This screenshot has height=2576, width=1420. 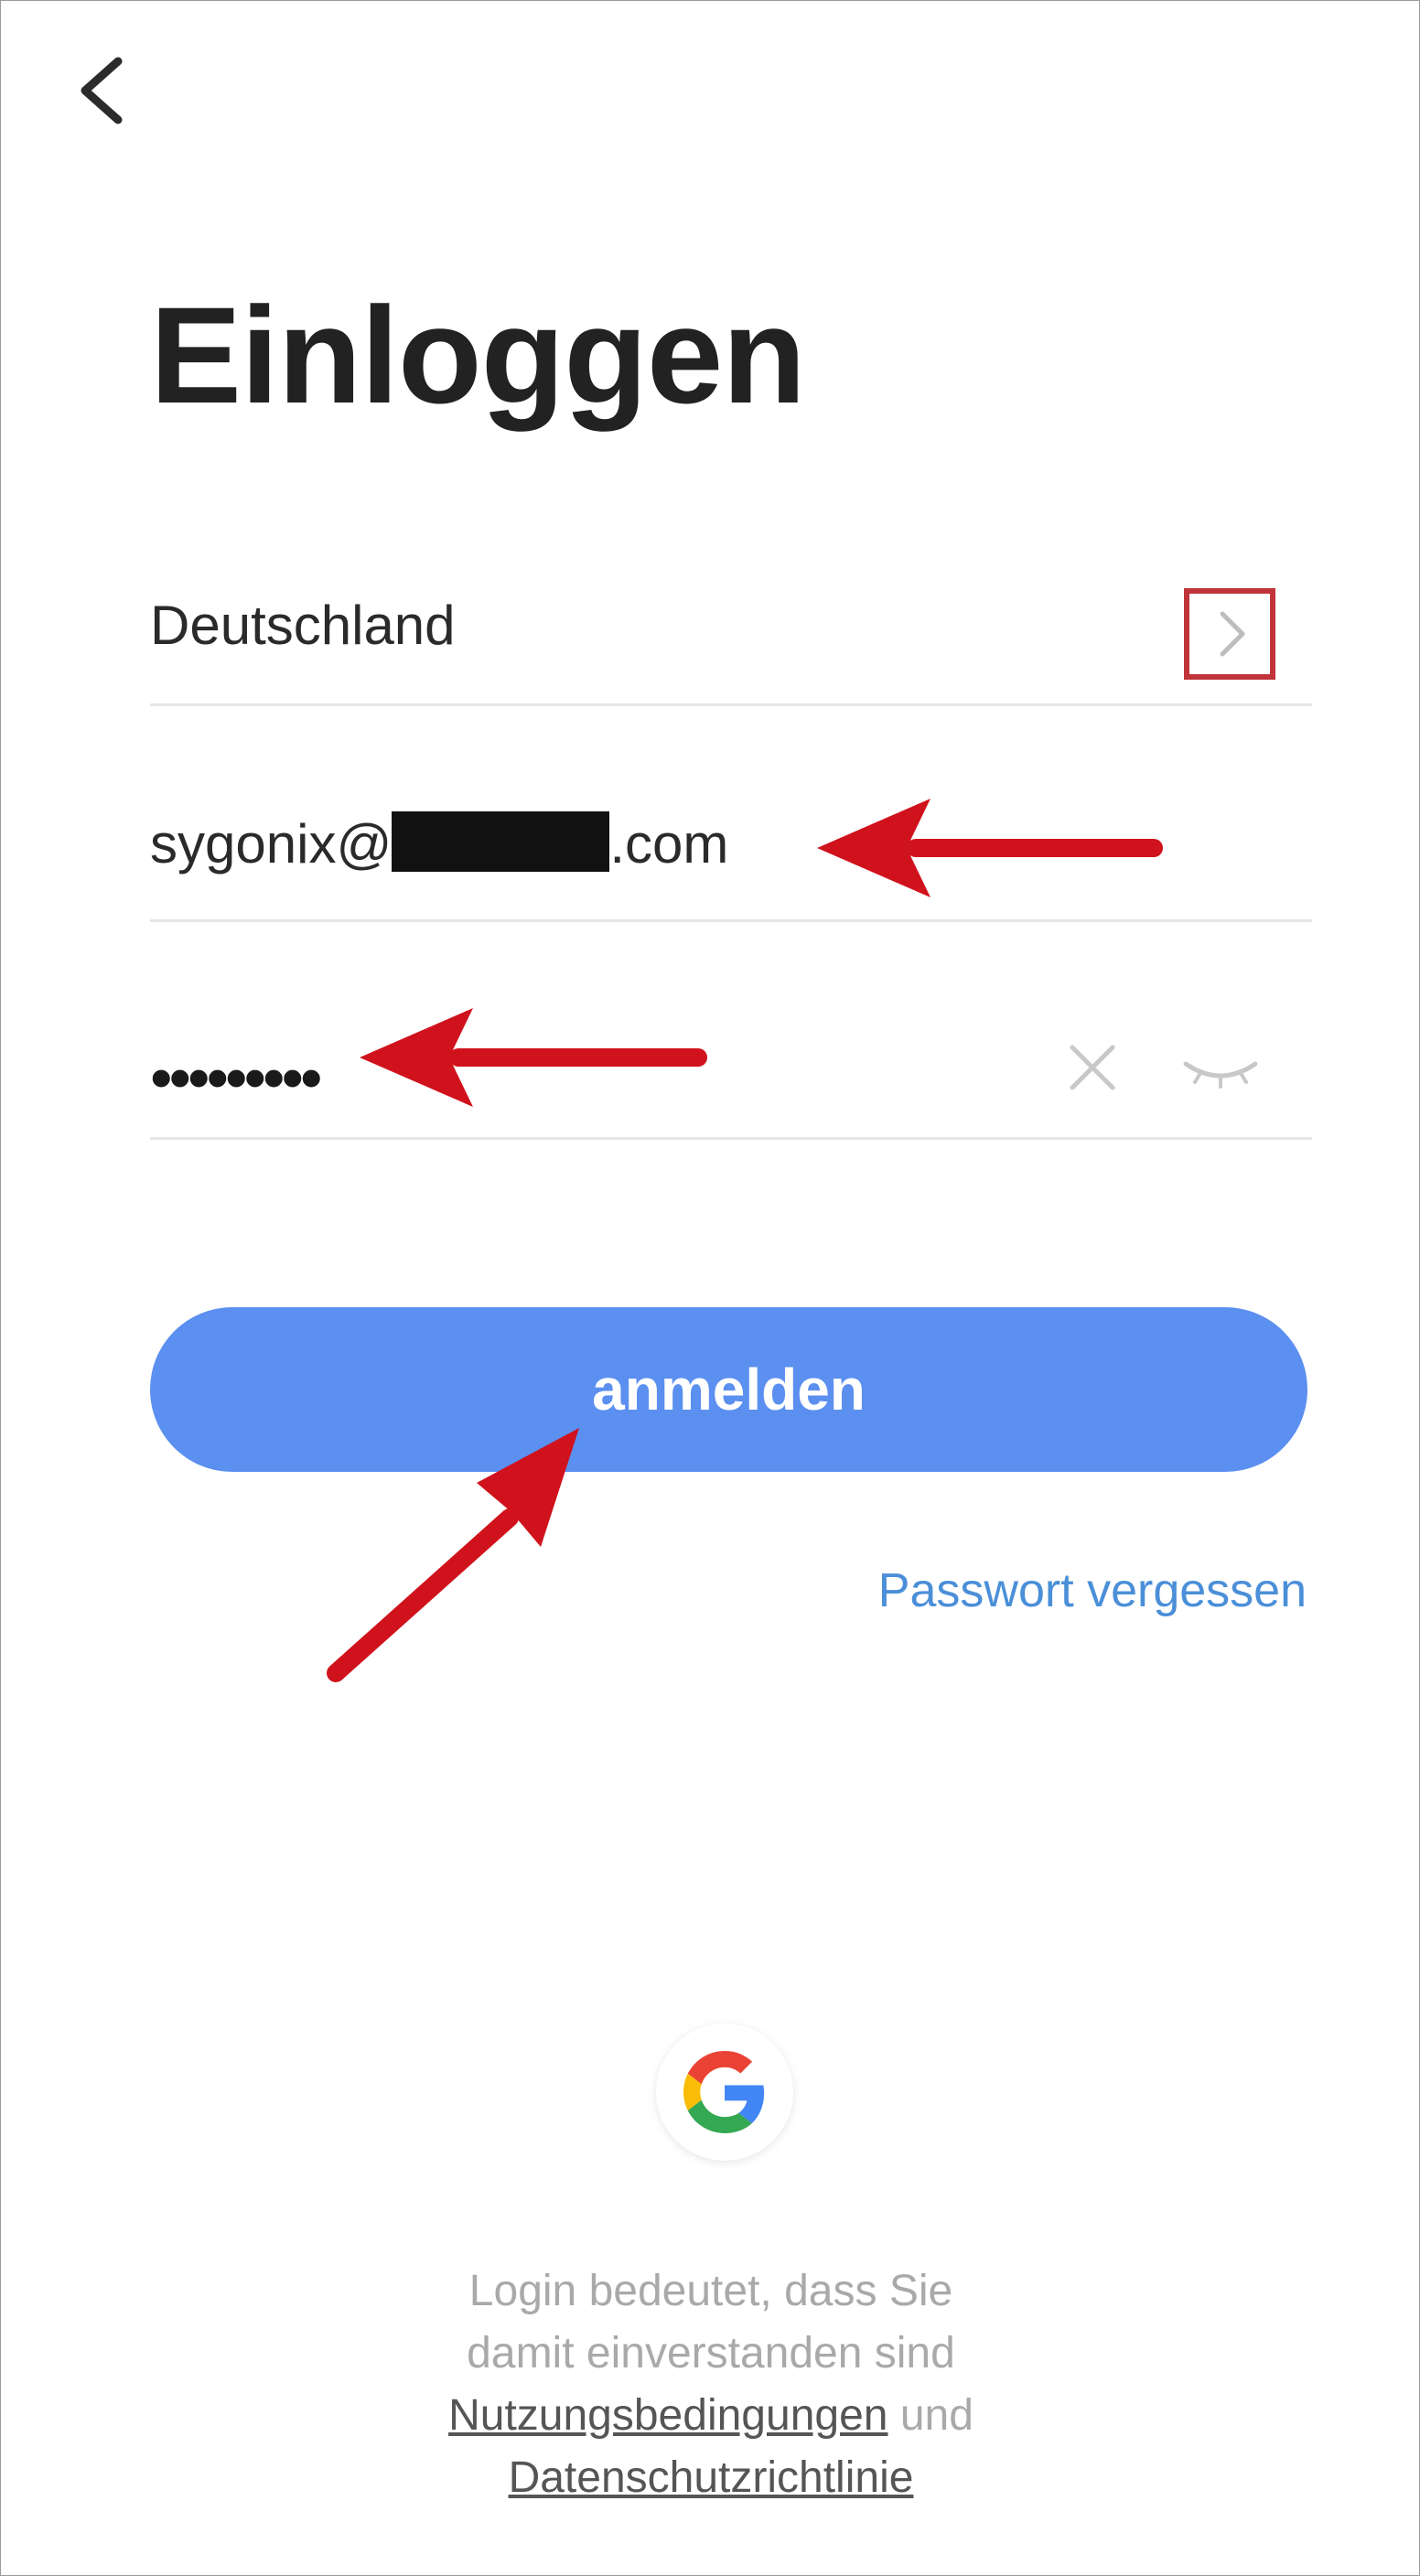 I want to click on chevron-left-icon, so click(x=102, y=91).